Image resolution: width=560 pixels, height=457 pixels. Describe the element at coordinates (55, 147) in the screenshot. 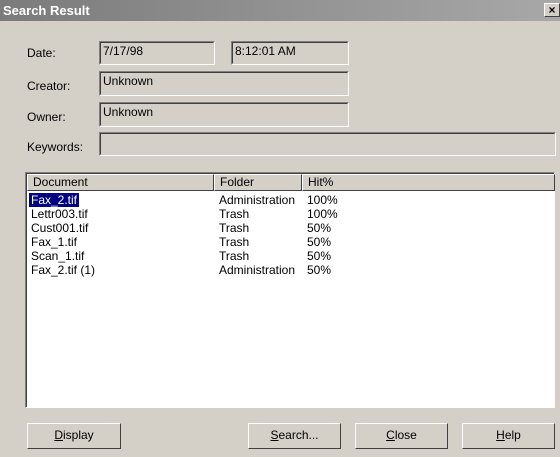

I see `keywords-label: Keywords:` at that location.